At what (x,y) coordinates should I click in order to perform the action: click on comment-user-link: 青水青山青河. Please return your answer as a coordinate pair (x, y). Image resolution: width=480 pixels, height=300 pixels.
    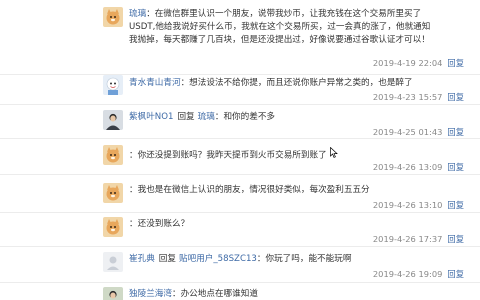
    Looking at the image, I should click on (155, 83).